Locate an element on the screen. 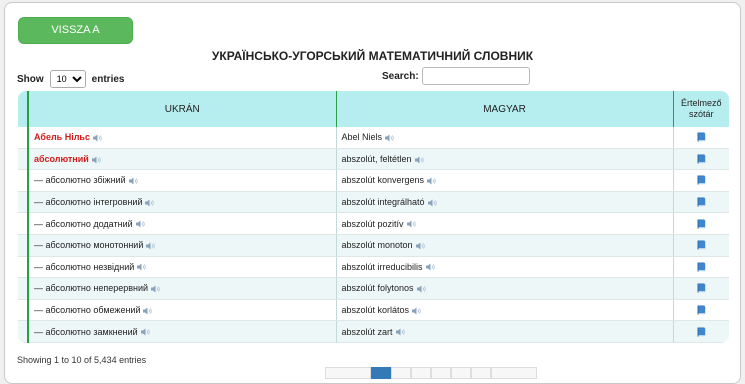 The width and height of the screenshot is (745, 384). hungarian-term: abszolút folytonos is located at coordinates (377, 288).